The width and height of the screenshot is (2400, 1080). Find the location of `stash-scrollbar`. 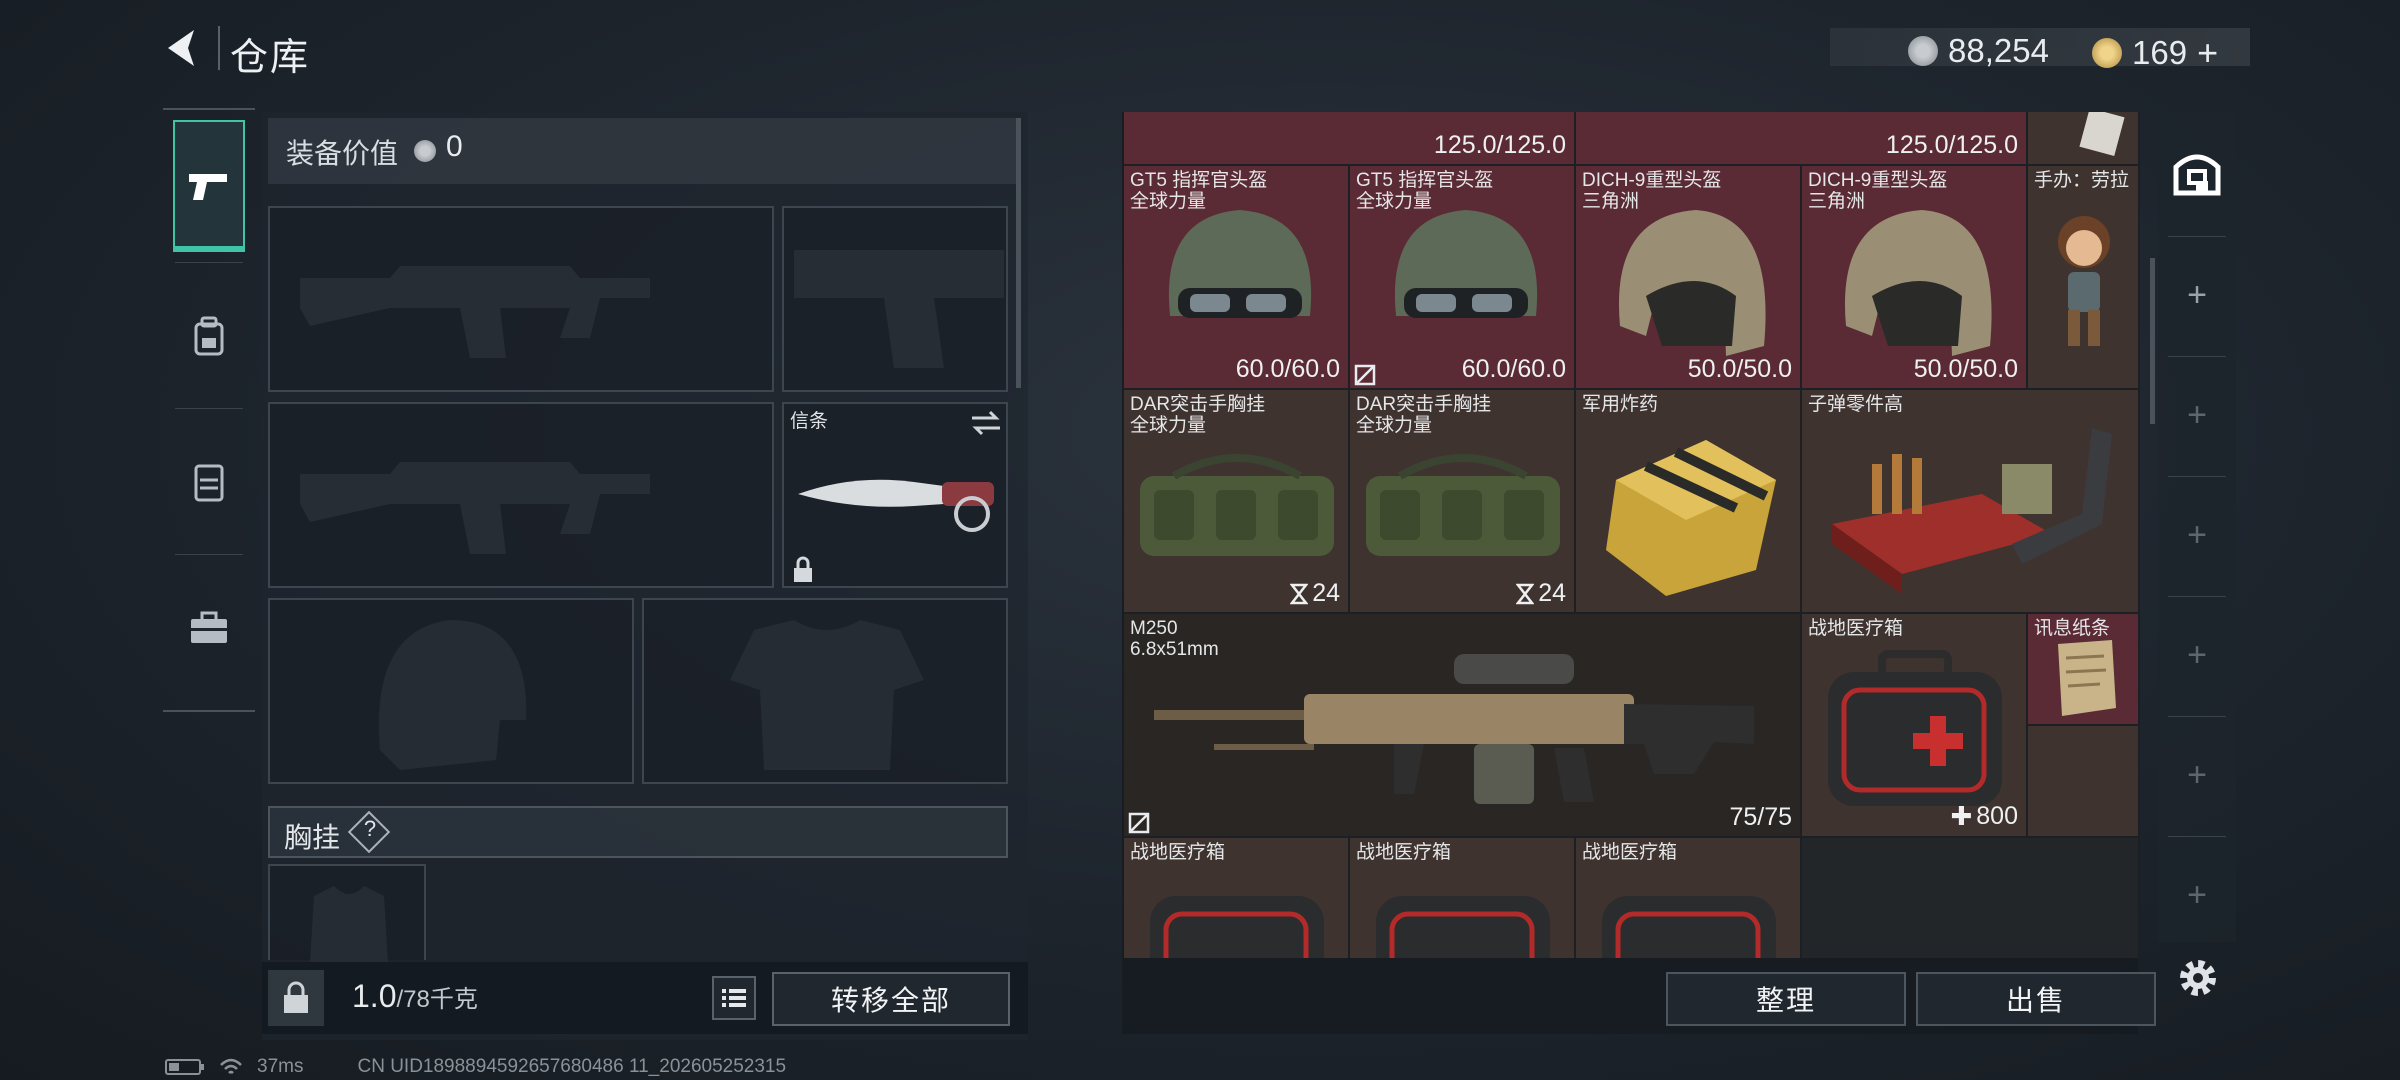

stash-scrollbar is located at coordinates (2152, 341).